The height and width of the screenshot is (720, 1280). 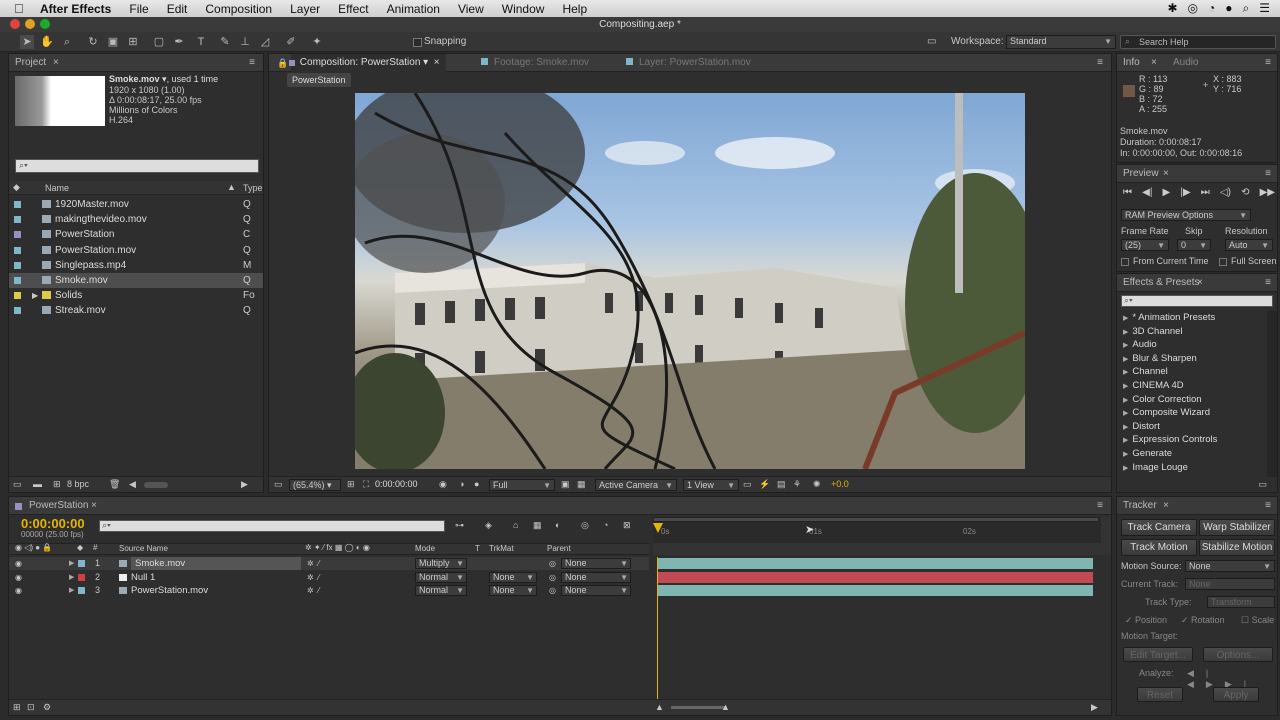 I want to click on track-camera-button: Track Camera, so click(x=1159, y=527).